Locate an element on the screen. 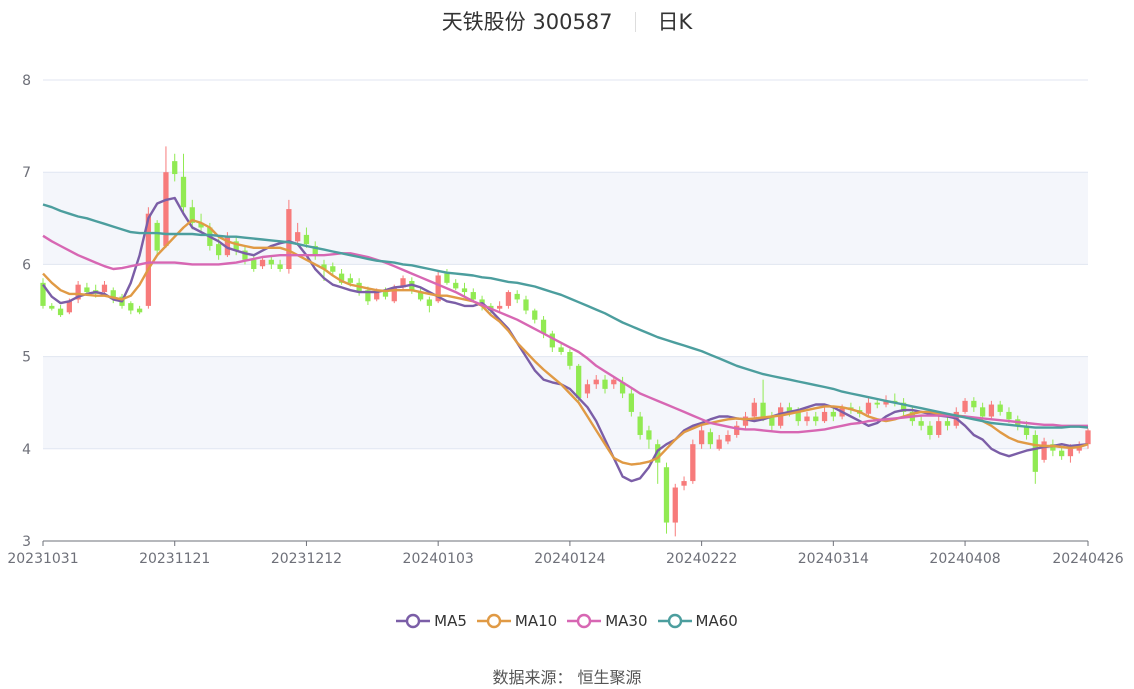  grid-band is located at coordinates (565, 218).